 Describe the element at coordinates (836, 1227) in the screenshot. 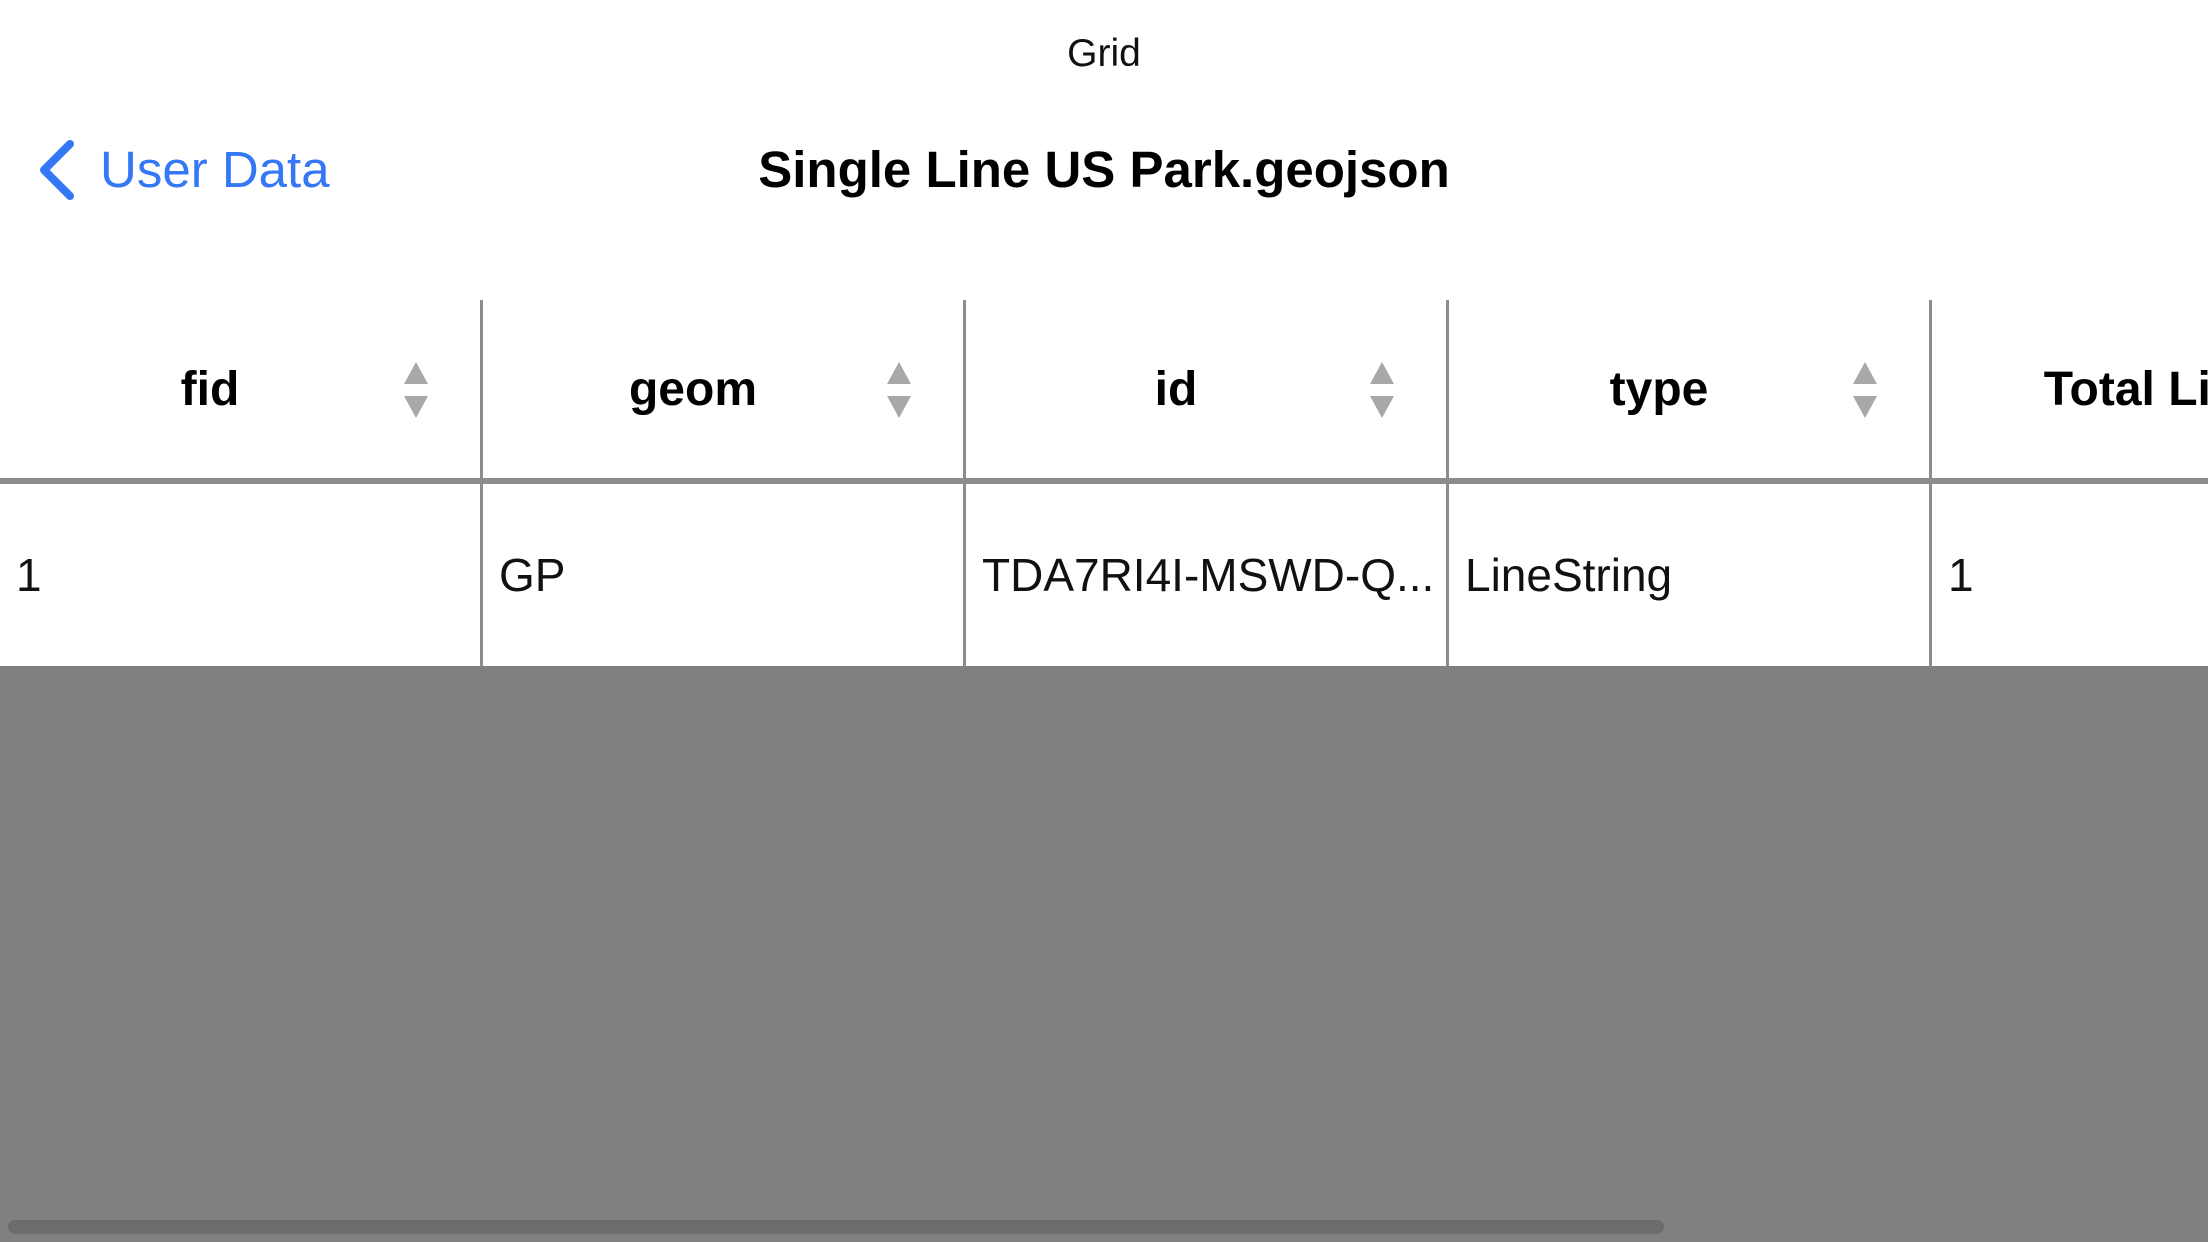

I see `horizontal-scrollbar` at that location.